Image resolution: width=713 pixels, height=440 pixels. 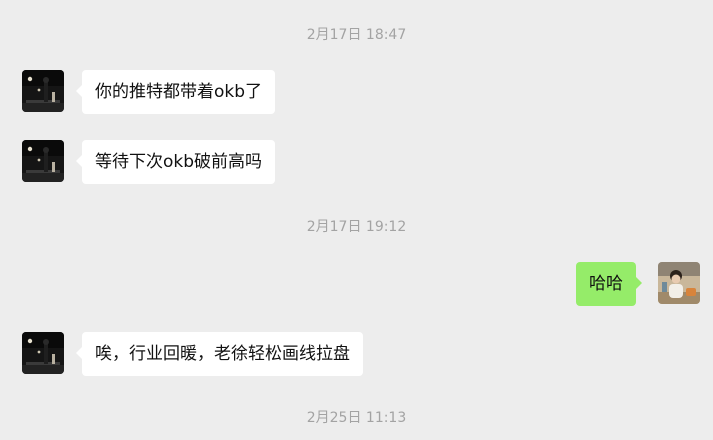 What do you see at coordinates (356, 163) in the screenshot?
I see `message-row-incoming: 等待下次okb破前高吗` at bounding box center [356, 163].